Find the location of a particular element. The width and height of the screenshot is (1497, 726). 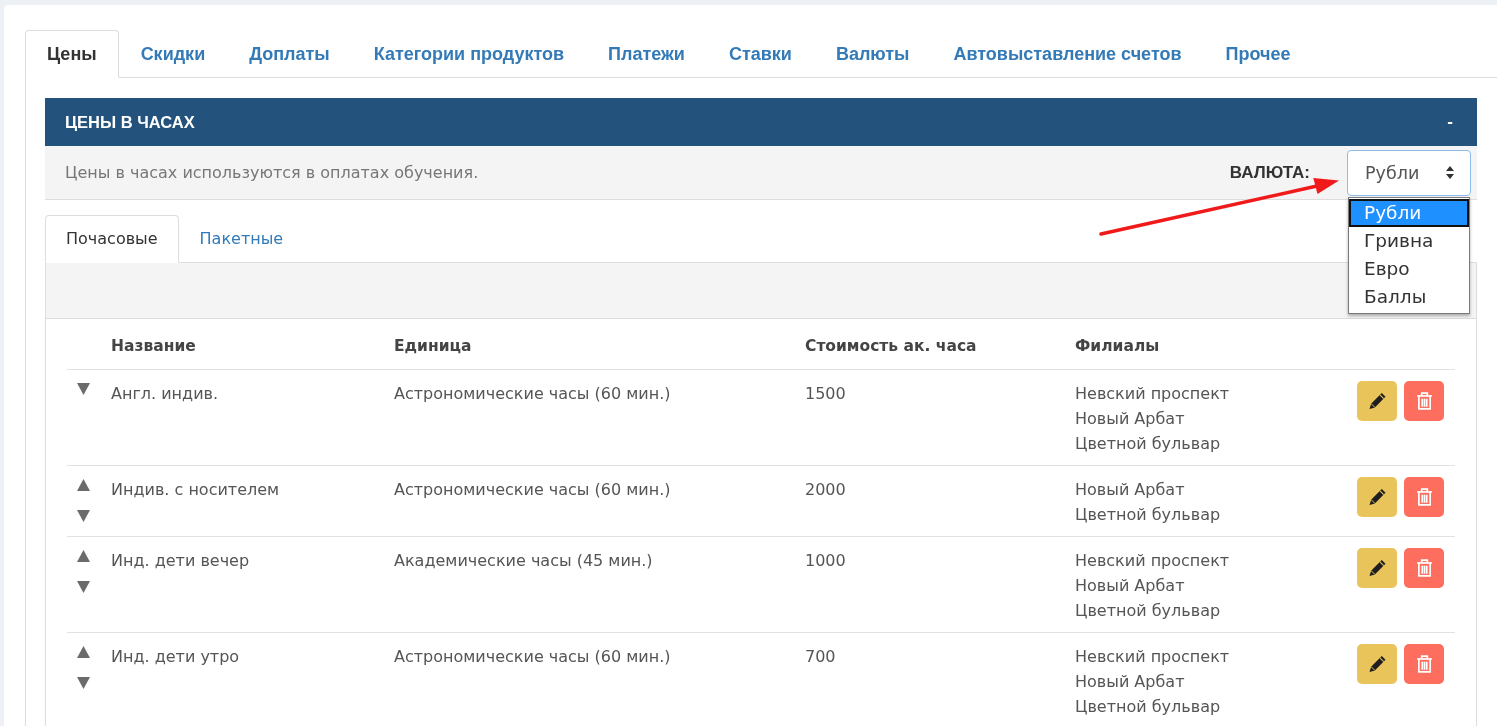

main-tab: Валюты is located at coordinates (872, 54).